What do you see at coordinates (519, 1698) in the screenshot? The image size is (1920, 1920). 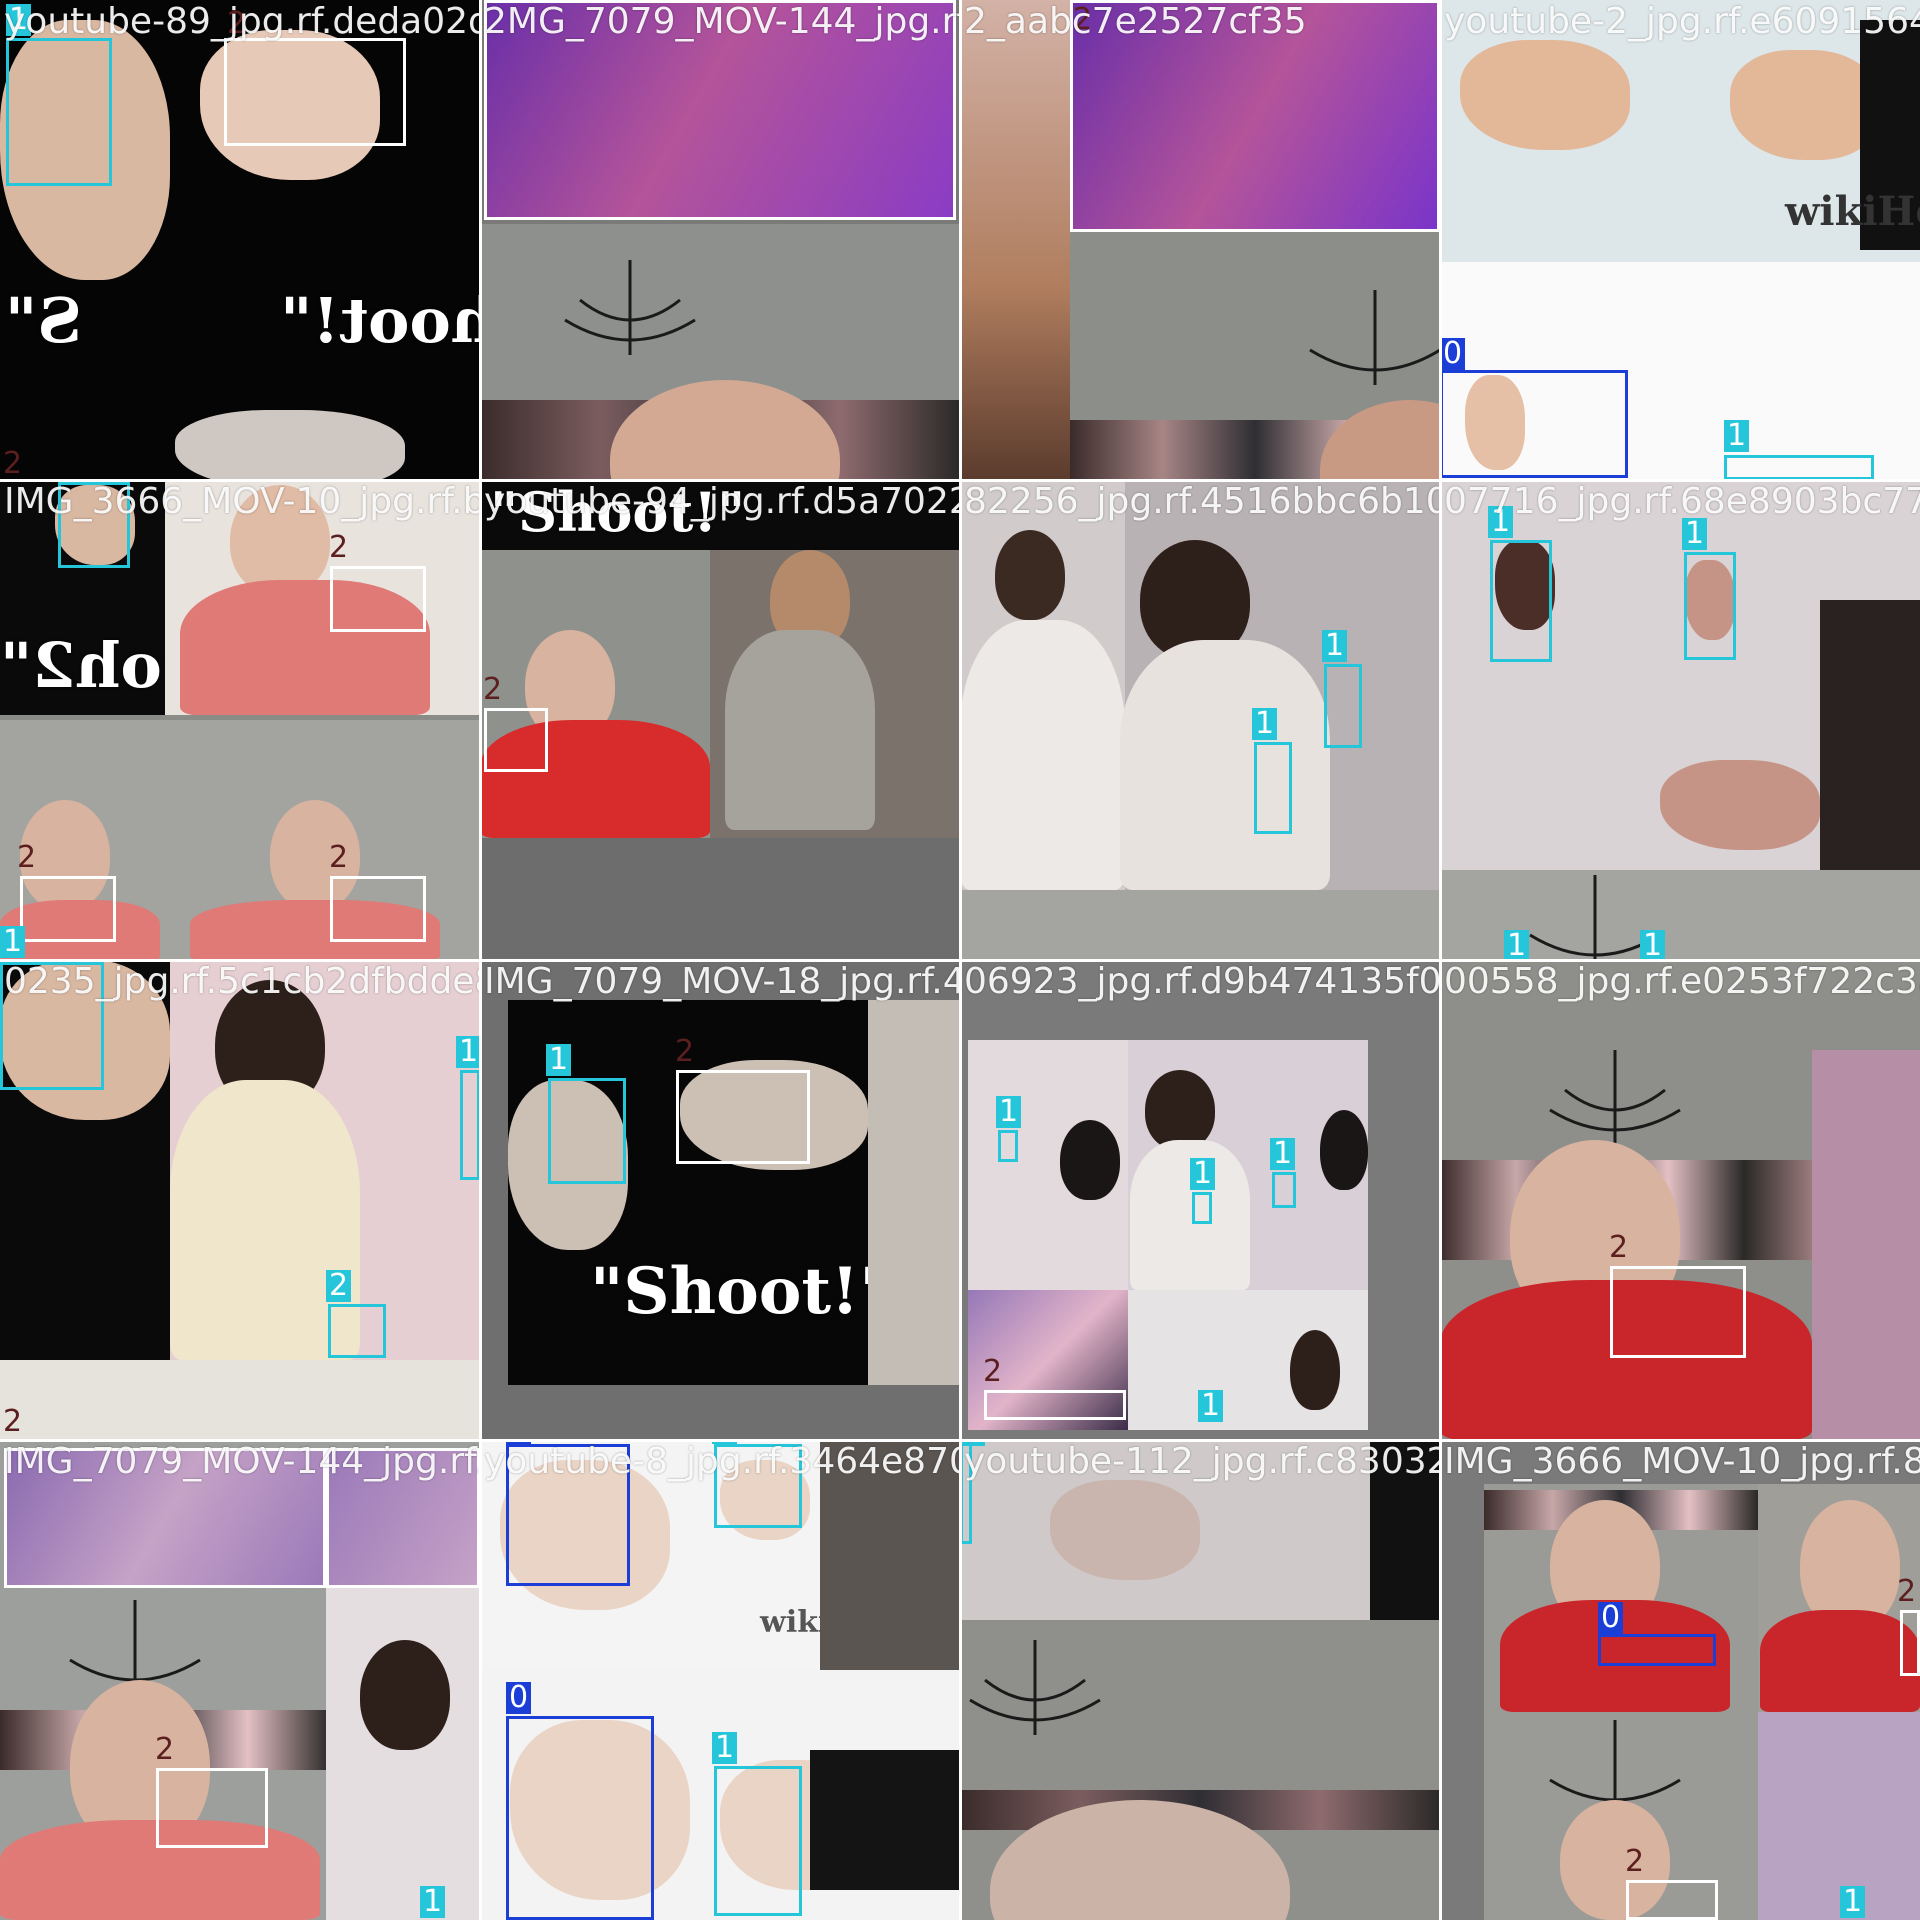 I see `detection-label: 0` at bounding box center [519, 1698].